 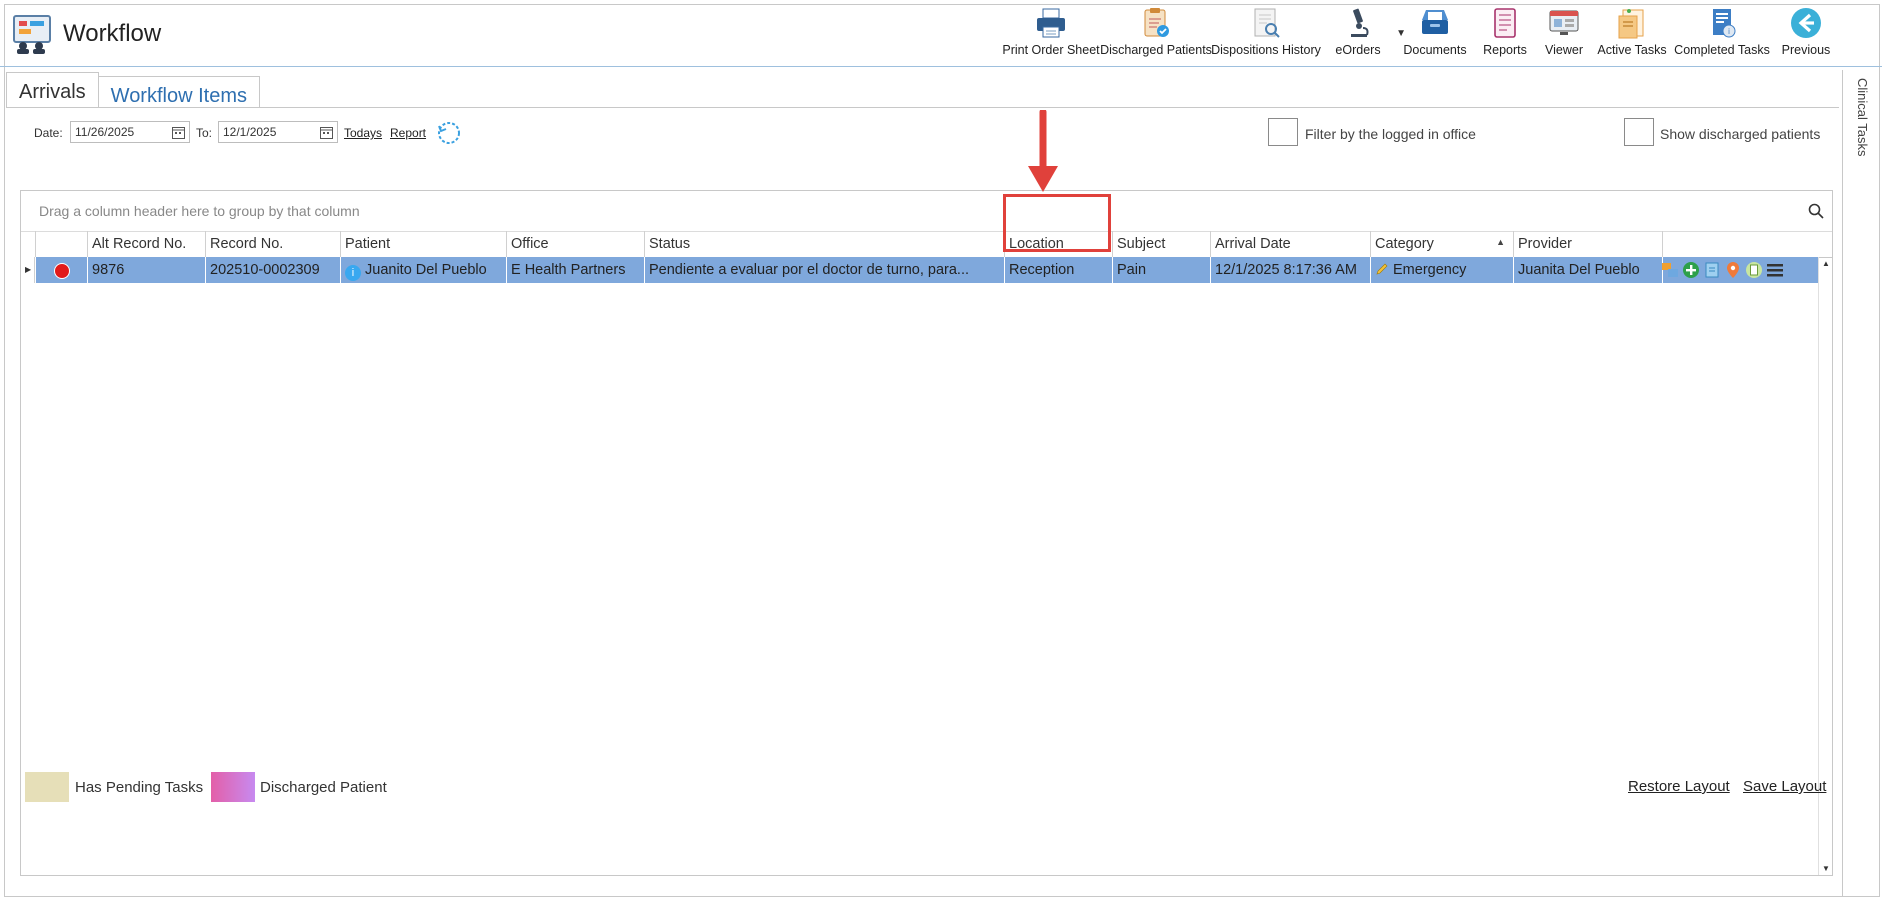 What do you see at coordinates (204, 133) in the screenshot?
I see `to-label: To:` at bounding box center [204, 133].